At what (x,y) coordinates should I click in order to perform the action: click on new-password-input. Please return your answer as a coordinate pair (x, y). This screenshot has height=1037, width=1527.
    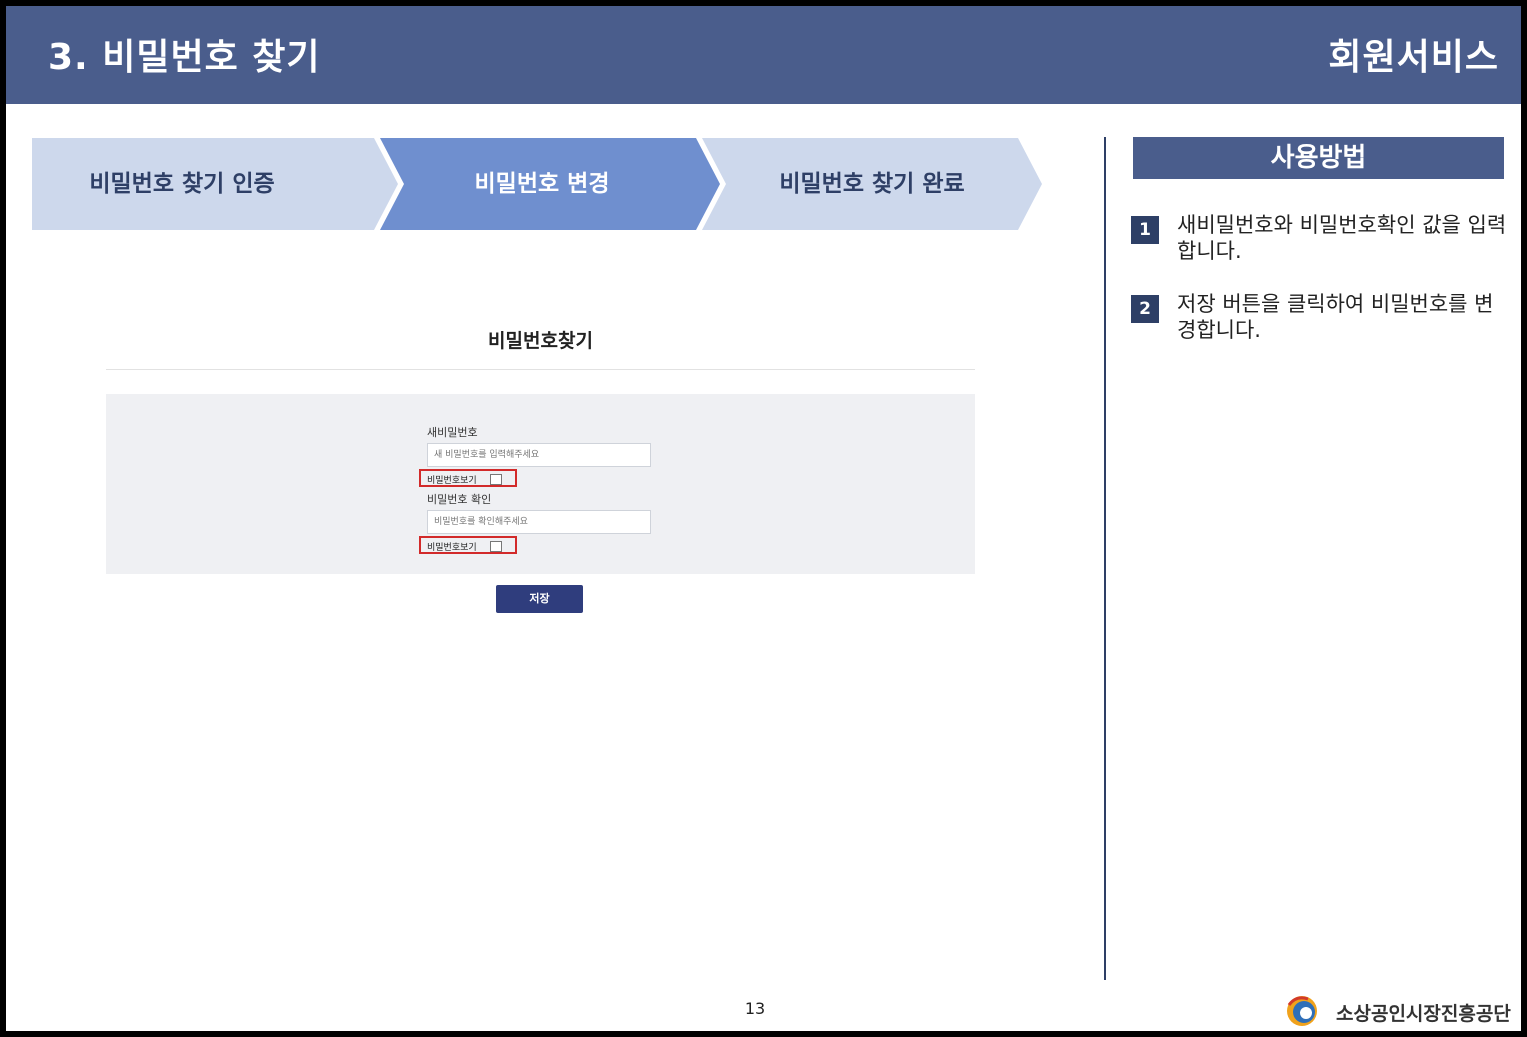
    Looking at the image, I should click on (539, 455).